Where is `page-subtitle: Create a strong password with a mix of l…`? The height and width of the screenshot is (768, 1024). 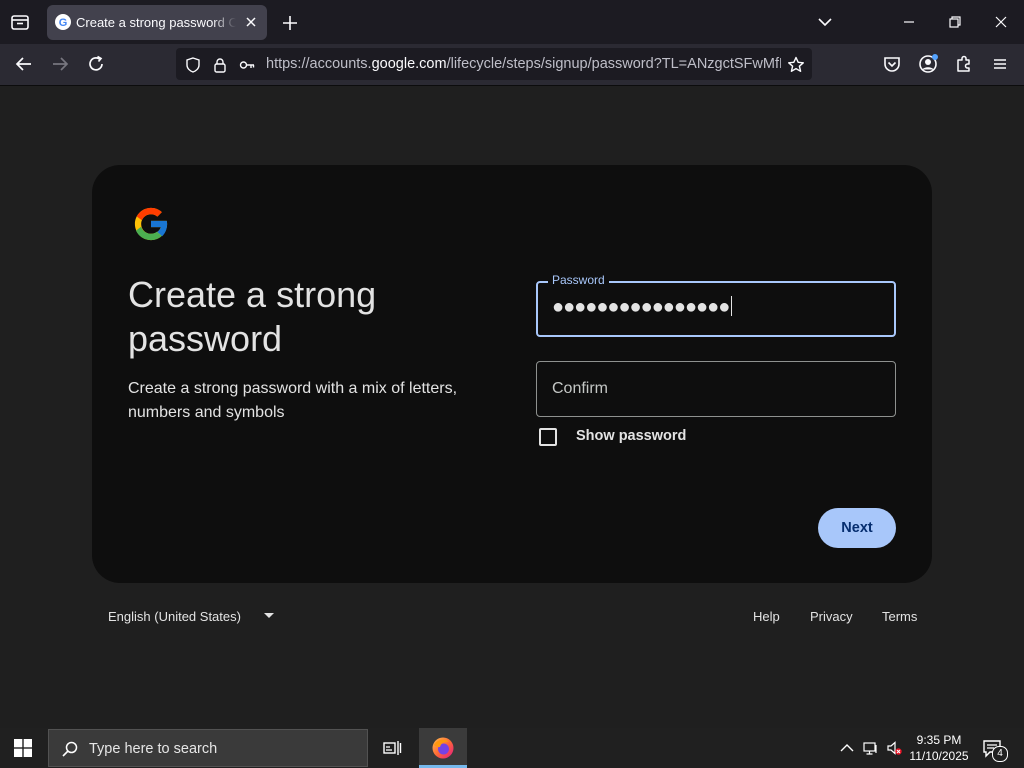 page-subtitle: Create a strong password with a mix of l… is located at coordinates (293, 400).